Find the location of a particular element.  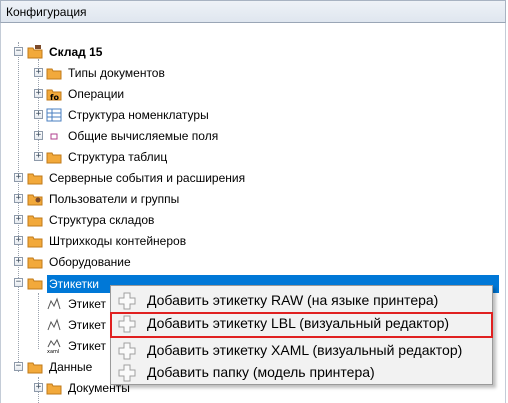

tree-node-root: − Склад 15 is located at coordinates (251, 52).